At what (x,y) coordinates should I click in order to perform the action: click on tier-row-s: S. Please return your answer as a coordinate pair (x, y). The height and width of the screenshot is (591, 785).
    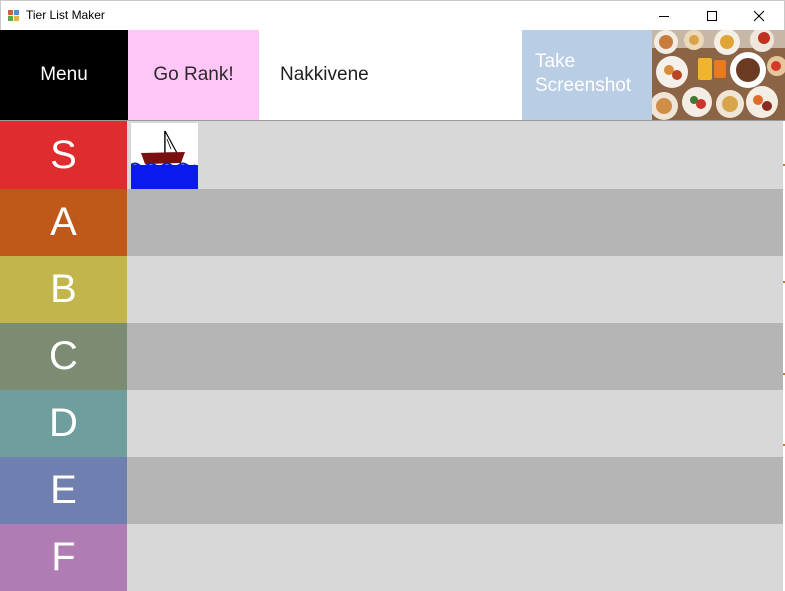
    Looking at the image, I should click on (392, 155).